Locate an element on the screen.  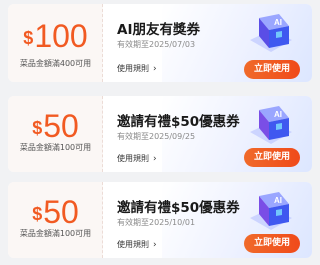
coupon-validity: 有效期至2025/09/25 is located at coordinates (156, 136).